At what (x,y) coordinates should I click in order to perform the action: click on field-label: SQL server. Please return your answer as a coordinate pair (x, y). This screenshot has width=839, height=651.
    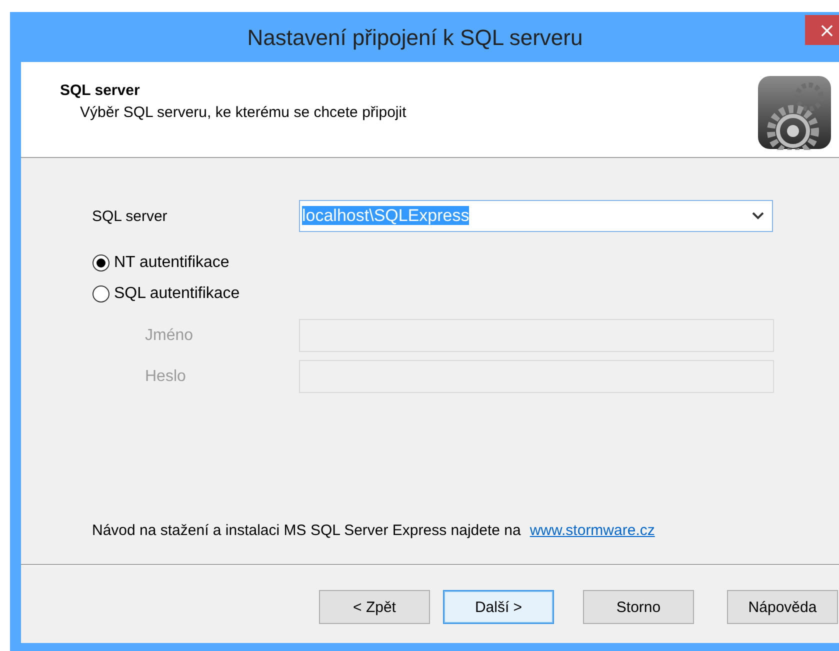
    Looking at the image, I should click on (130, 216).